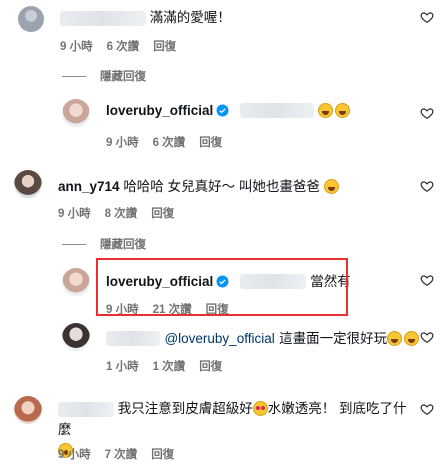 The width and height of the screenshot is (443, 465). Describe the element at coordinates (222, 287) in the screenshot. I see `highlight-box` at that location.